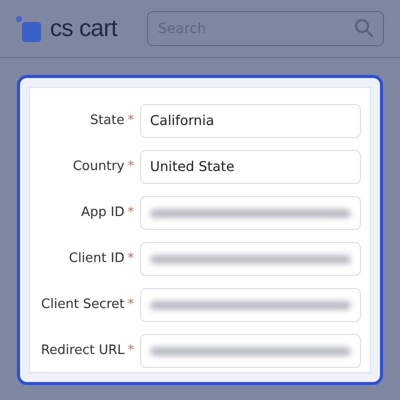 The height and width of the screenshot is (400, 400). I want to click on input-field: California, so click(250, 121).